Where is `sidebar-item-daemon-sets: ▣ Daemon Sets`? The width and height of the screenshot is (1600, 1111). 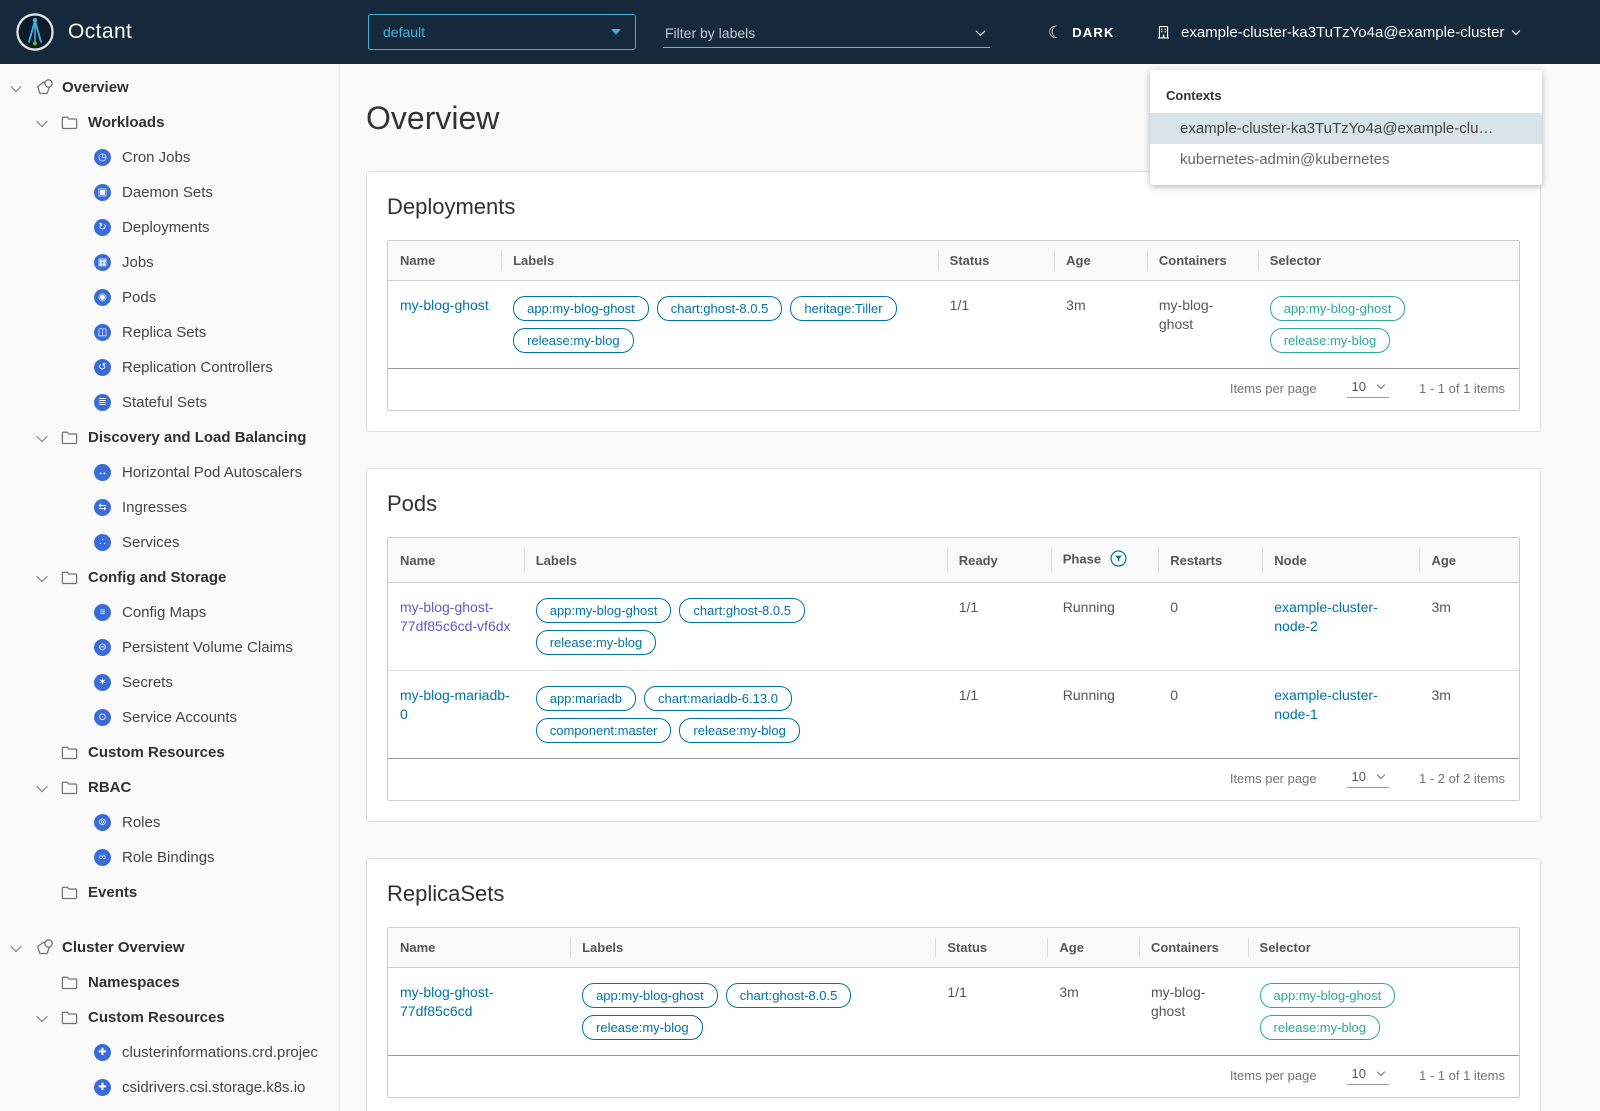
sidebar-item-daemon-sets: ▣ Daemon Sets is located at coordinates (169, 192).